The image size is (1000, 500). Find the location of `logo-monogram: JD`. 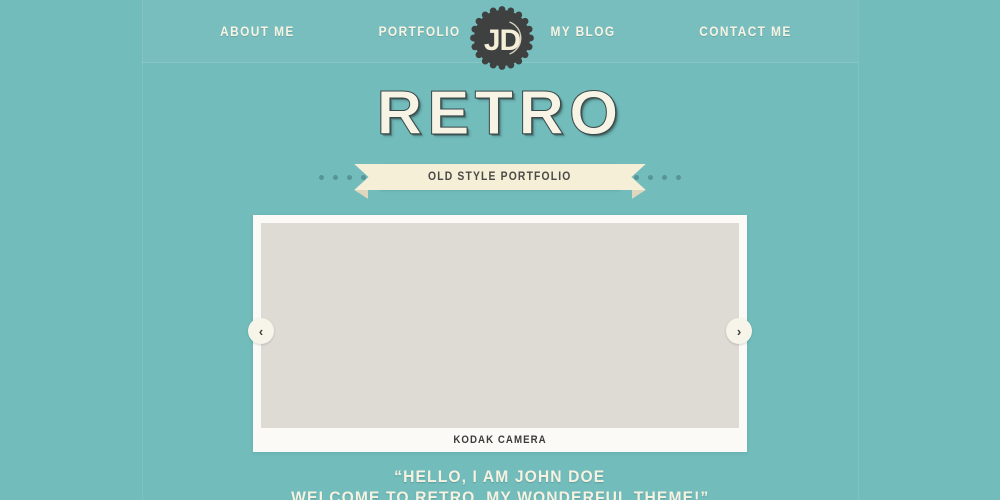

logo-monogram: JD is located at coordinates (502, 40).